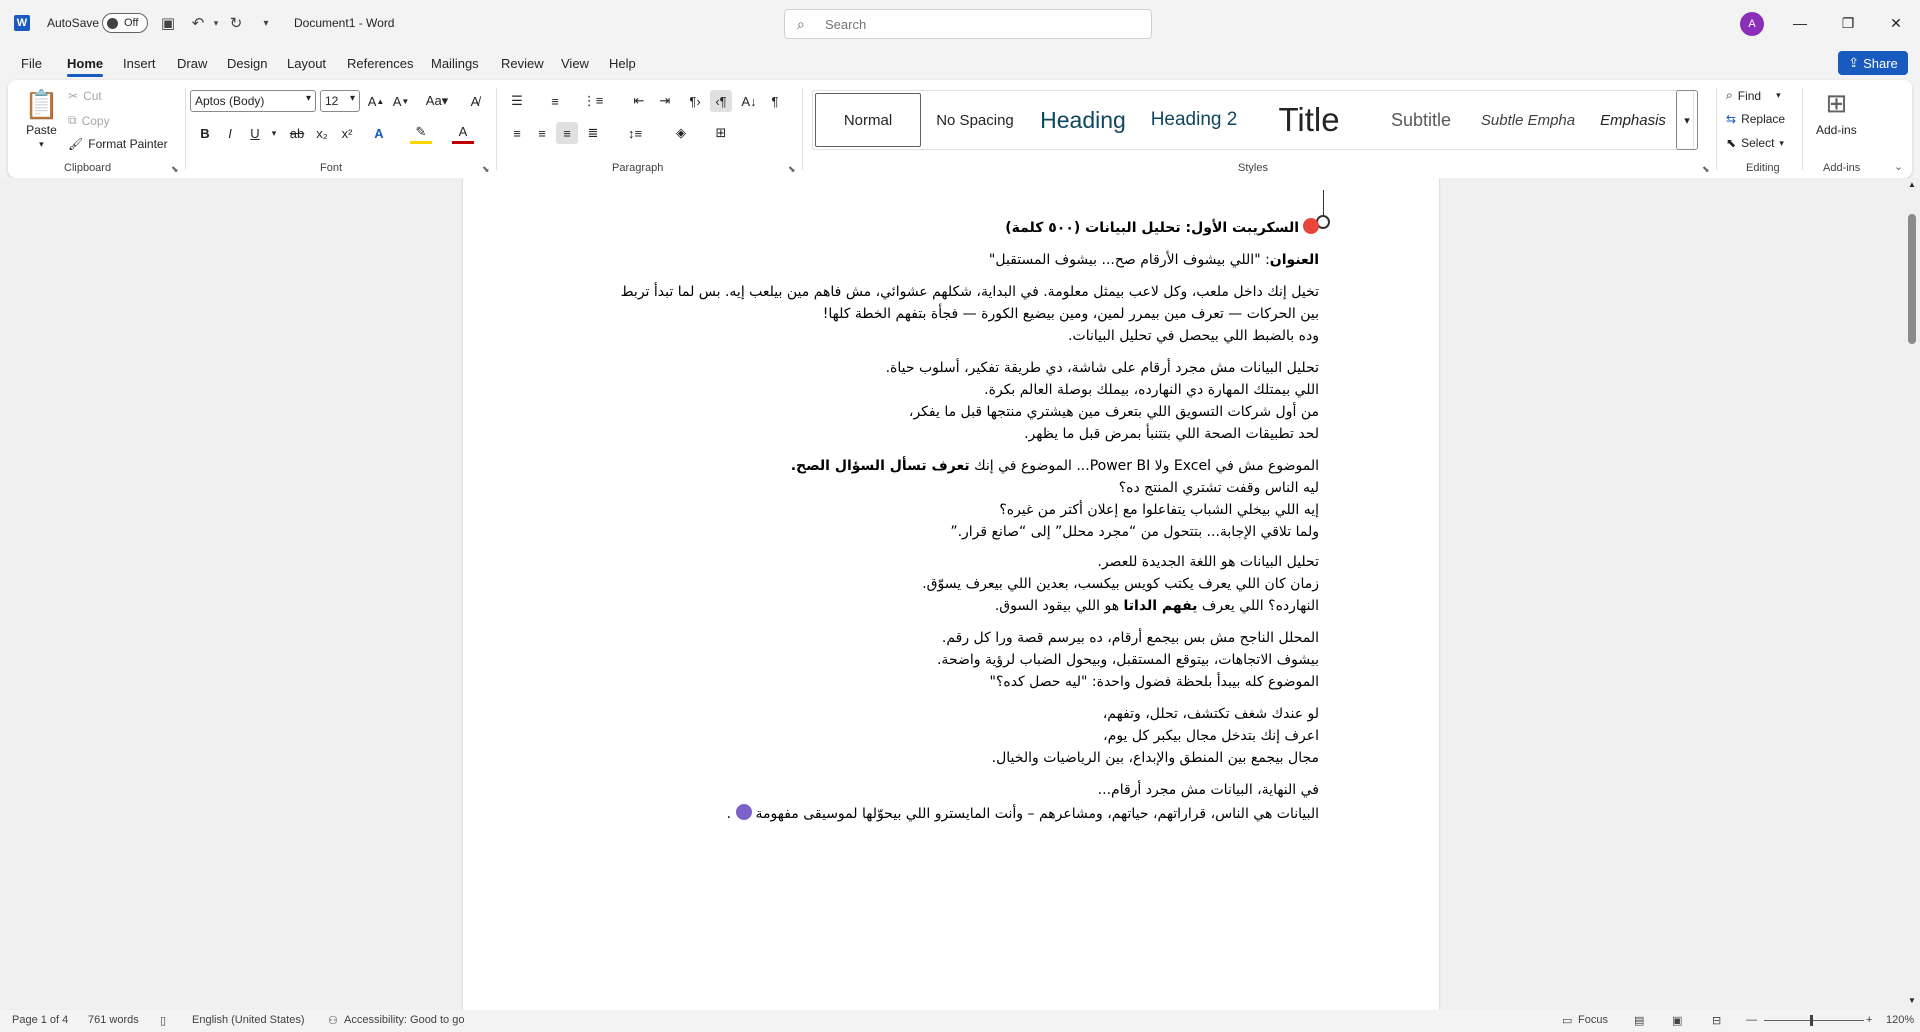 Image resolution: width=1920 pixels, height=1032 pixels. What do you see at coordinates (139, 63) in the screenshot?
I see `tab-insert: Insert` at bounding box center [139, 63].